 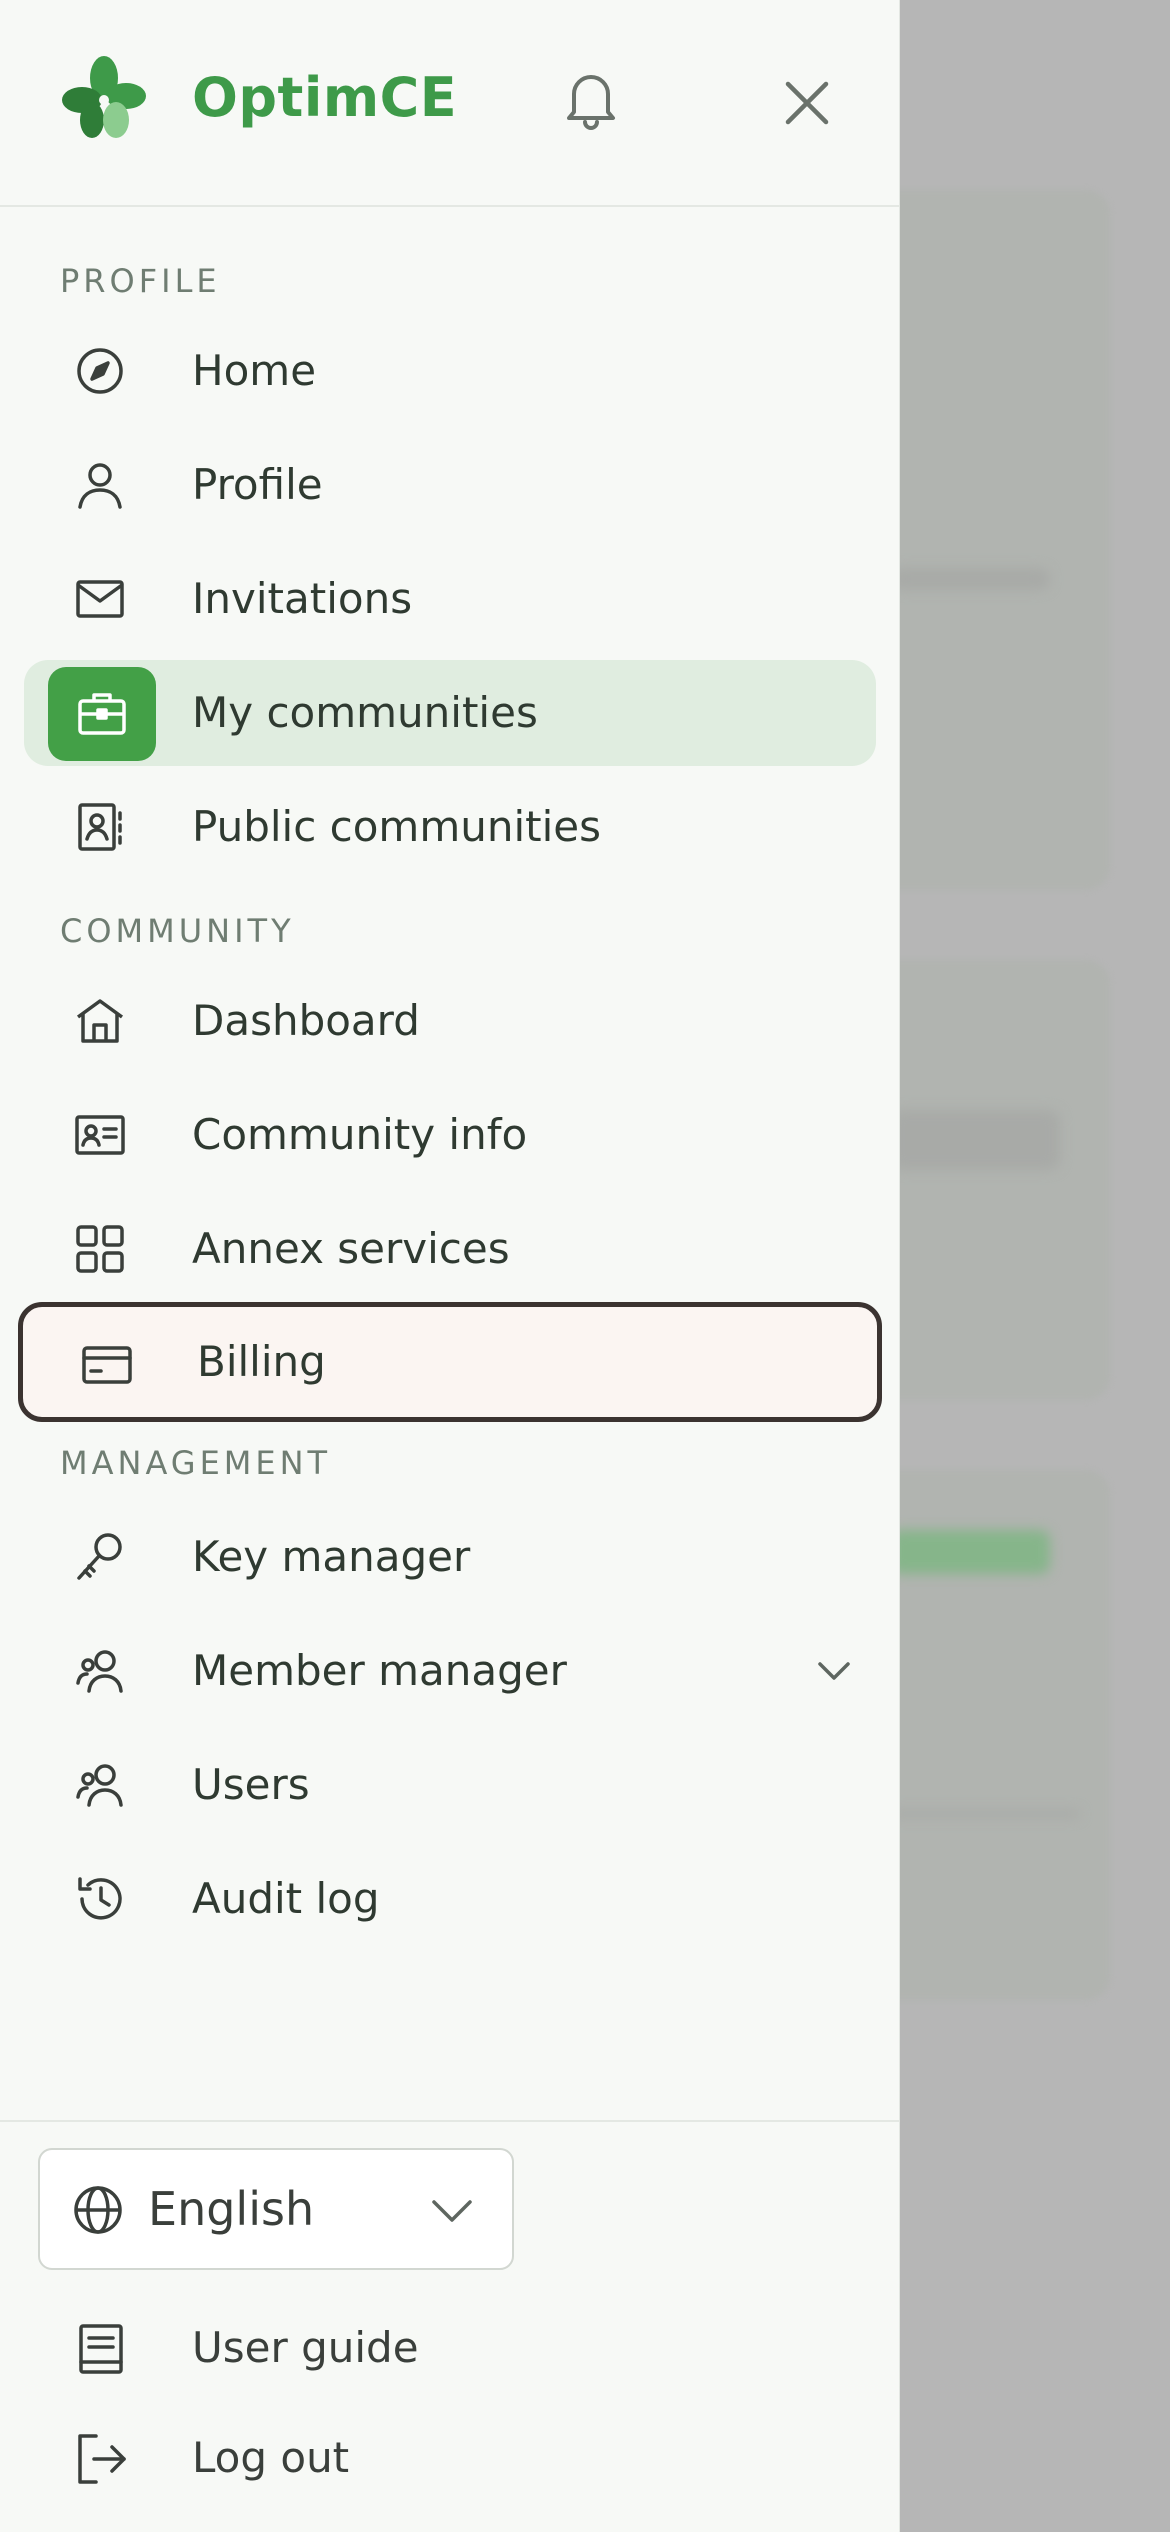 I want to click on id-card-icon, so click(x=100, y=1135).